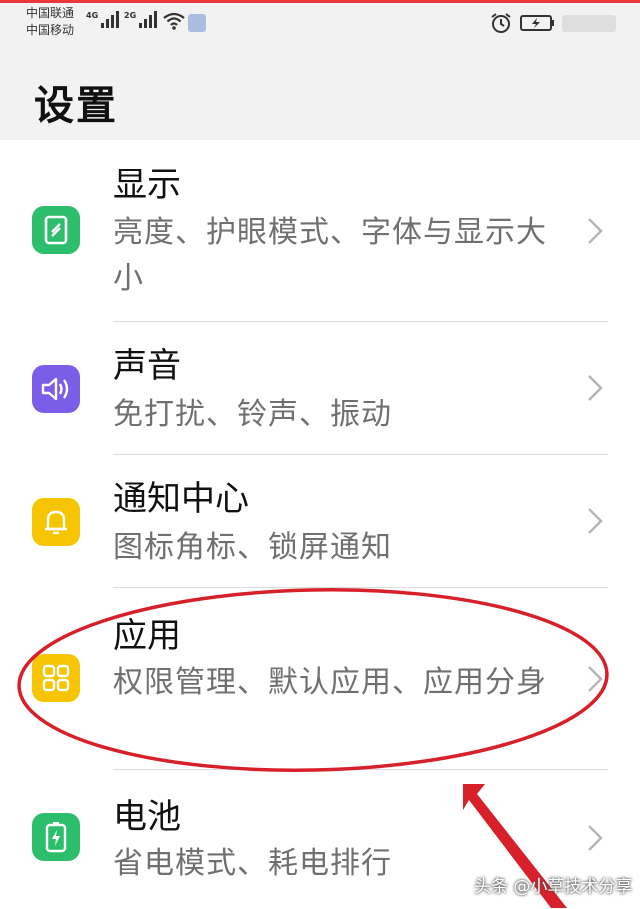 The image size is (640, 909). I want to click on settings-item-subtitle: 权限管理、默认应用、应用分身, so click(330, 682).